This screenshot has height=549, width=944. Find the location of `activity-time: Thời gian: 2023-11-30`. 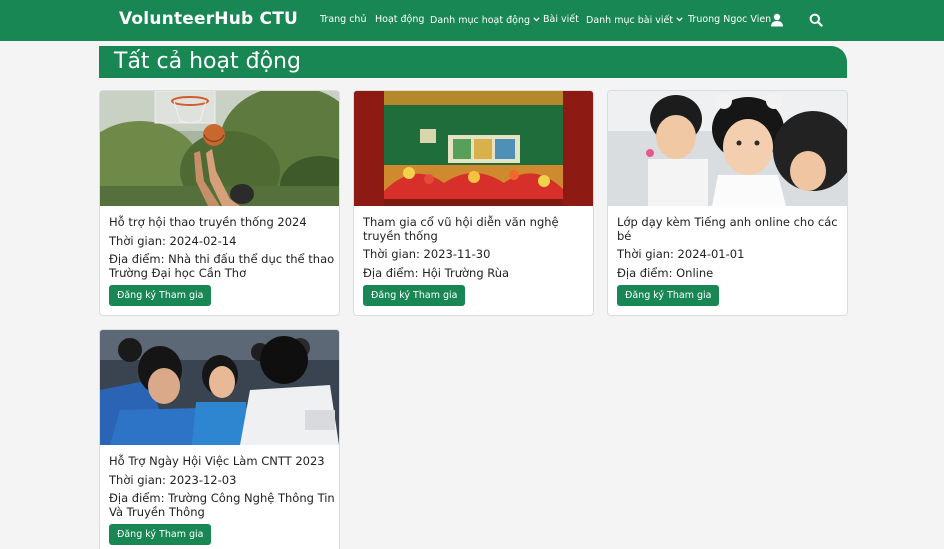

activity-time: Thời gian: 2023-11-30 is located at coordinates (427, 254).